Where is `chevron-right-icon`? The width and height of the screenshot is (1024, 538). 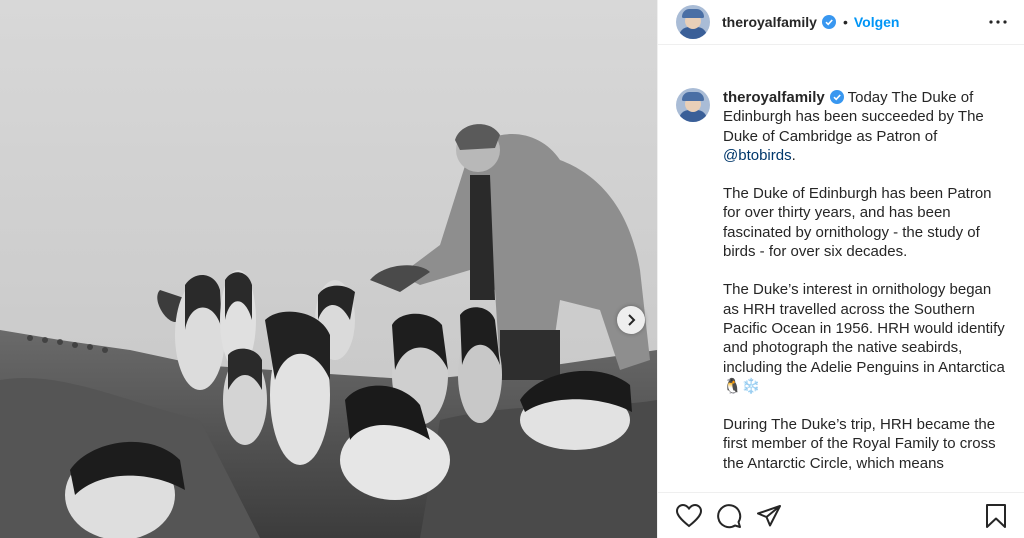 chevron-right-icon is located at coordinates (632, 320).